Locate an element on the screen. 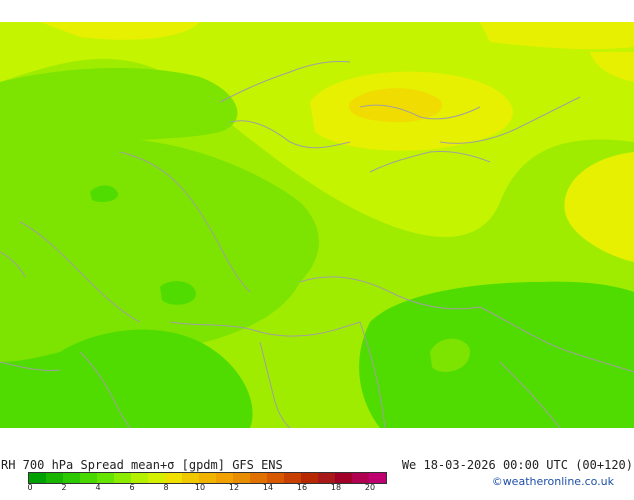 Image resolution: width=634 pixels, height=500 pixels. legend-tick-label: 4 is located at coordinates (98, 487).